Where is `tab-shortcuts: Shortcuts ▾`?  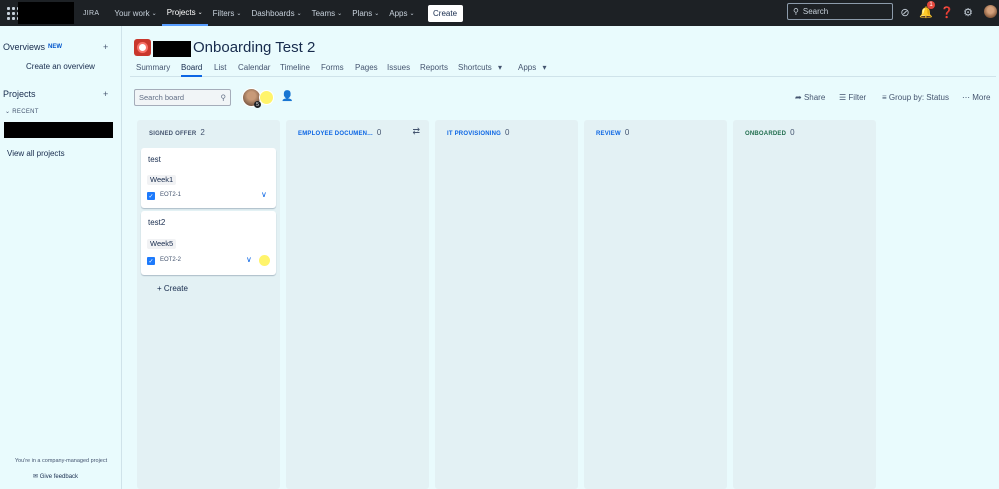 tab-shortcuts: Shortcuts ▾ is located at coordinates (480, 67).